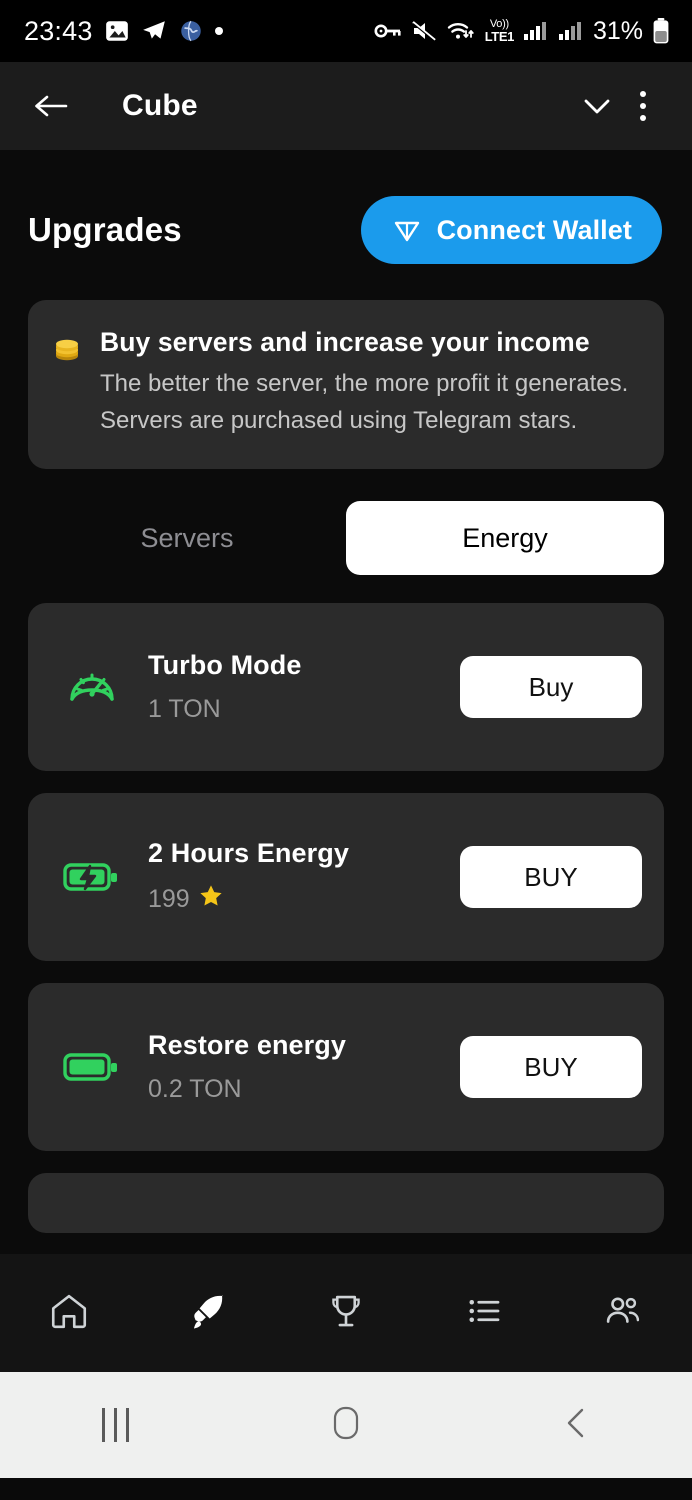  I want to click on list-item-price: 199, so click(304, 899).